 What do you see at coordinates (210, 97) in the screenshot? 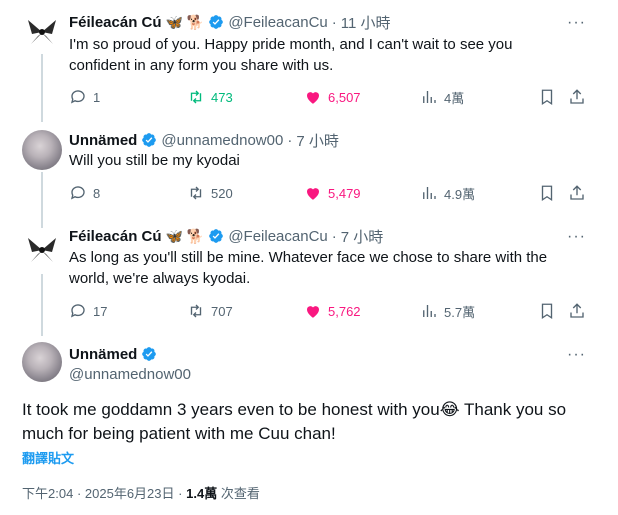
I see `retweet-button: 473` at bounding box center [210, 97].